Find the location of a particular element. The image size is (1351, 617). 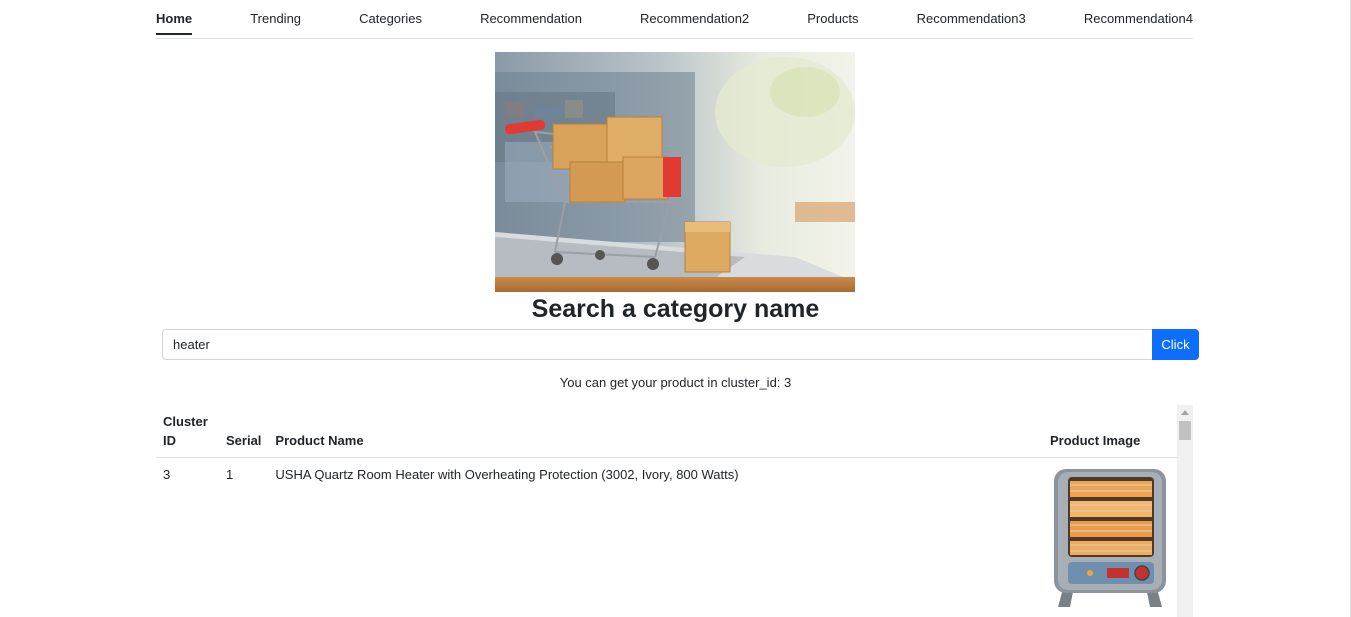

nav-recommendation3: Recommendation3 is located at coordinates (971, 19).